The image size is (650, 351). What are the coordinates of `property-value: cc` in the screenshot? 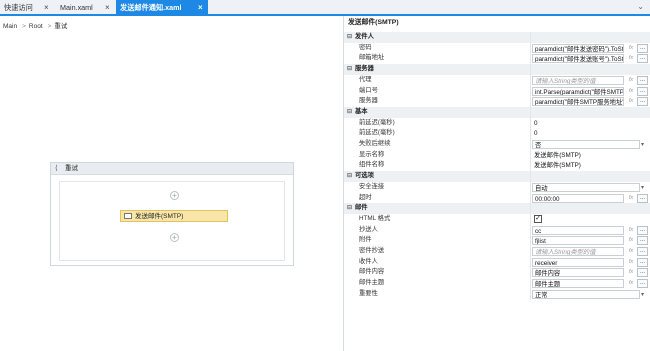 It's located at (578, 230).